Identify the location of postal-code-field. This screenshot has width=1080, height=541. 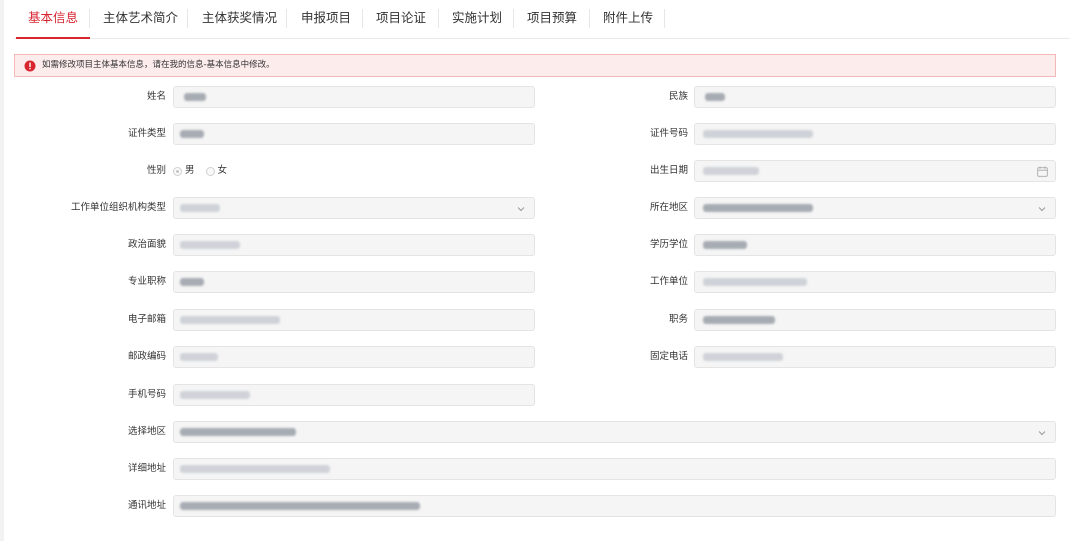
(354, 357).